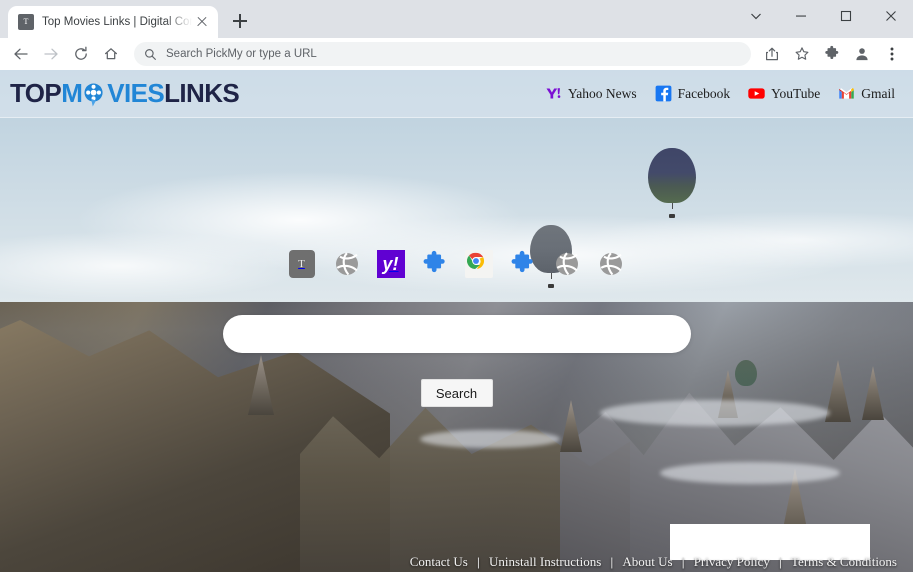 This screenshot has width=913, height=572. What do you see at coordinates (442, 54) in the screenshot?
I see `address-bar: Search PickMy or type a URL` at bounding box center [442, 54].